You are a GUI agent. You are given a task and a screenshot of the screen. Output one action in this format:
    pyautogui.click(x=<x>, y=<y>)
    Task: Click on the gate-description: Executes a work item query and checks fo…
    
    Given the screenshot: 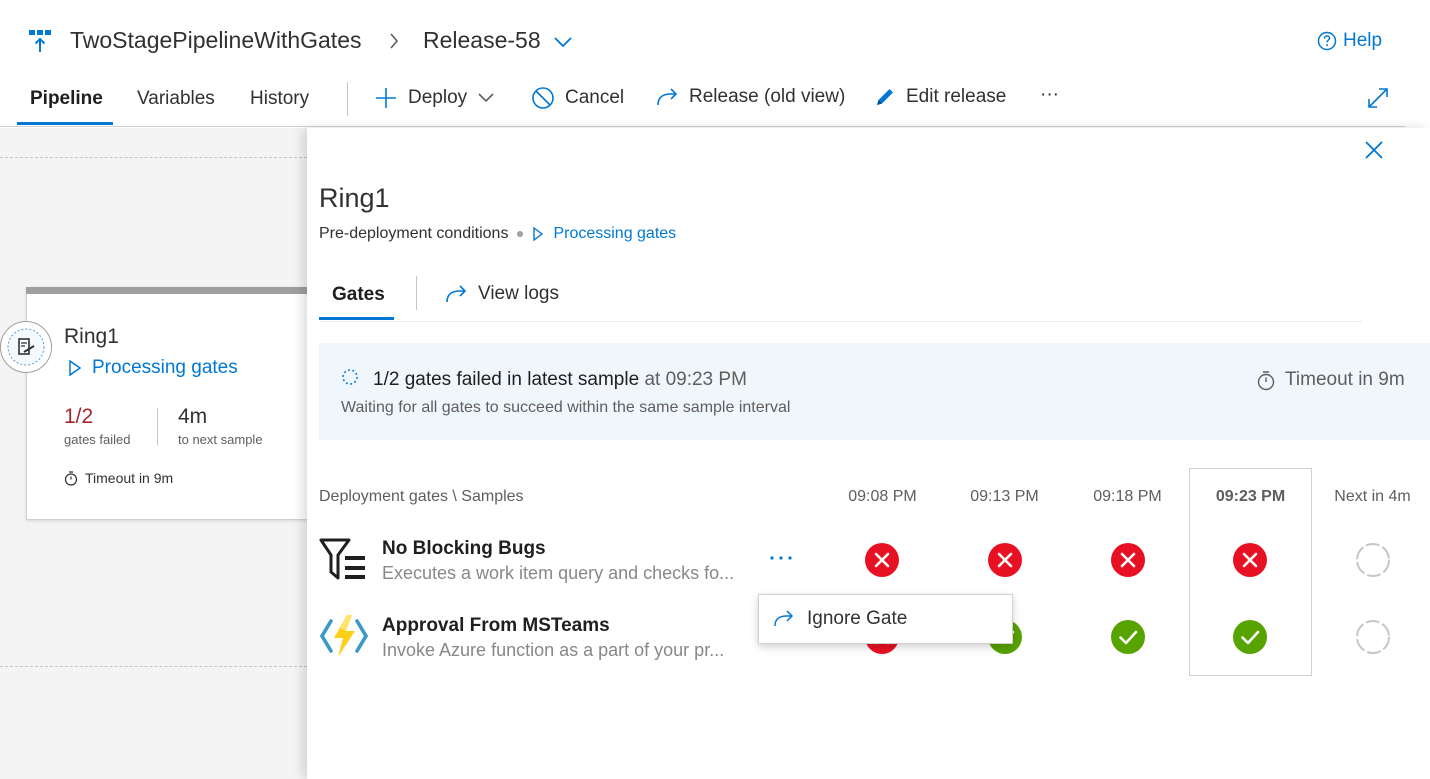 What is the action you would take?
    pyautogui.click(x=558, y=573)
    